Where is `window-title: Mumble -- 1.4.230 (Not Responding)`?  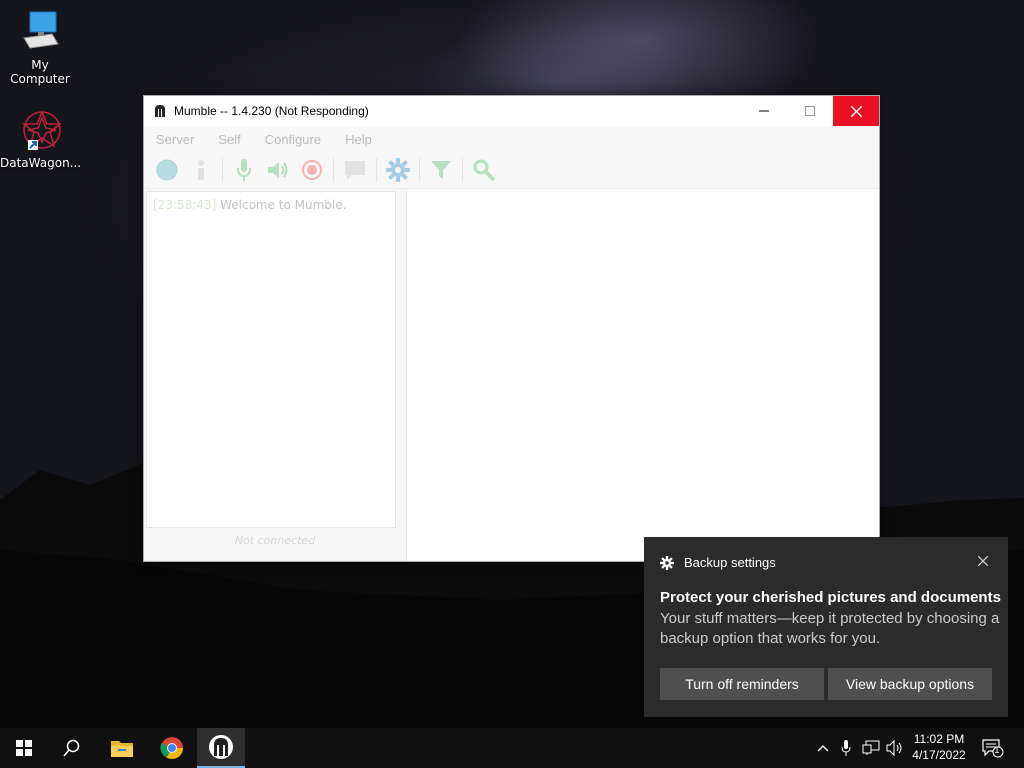 window-title: Mumble -- 1.4.230 (Not Responding) is located at coordinates (271, 111).